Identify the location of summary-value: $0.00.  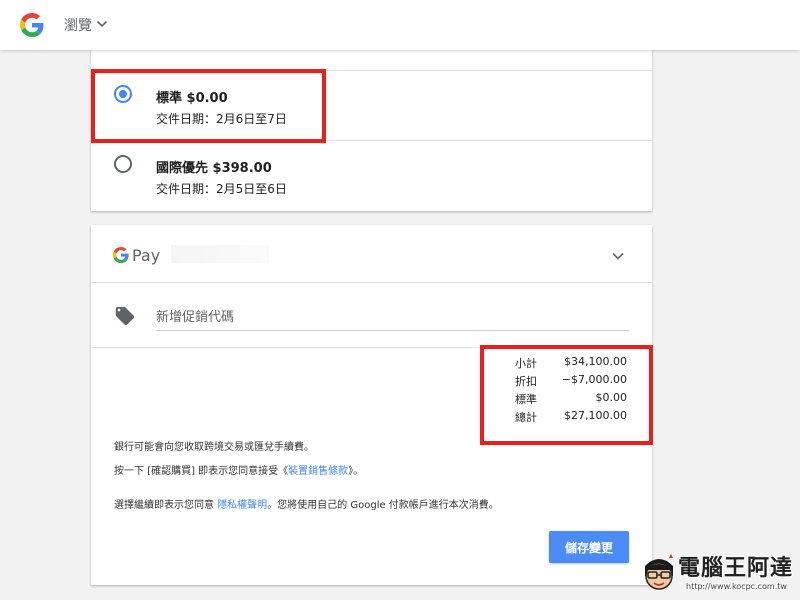
(611, 397).